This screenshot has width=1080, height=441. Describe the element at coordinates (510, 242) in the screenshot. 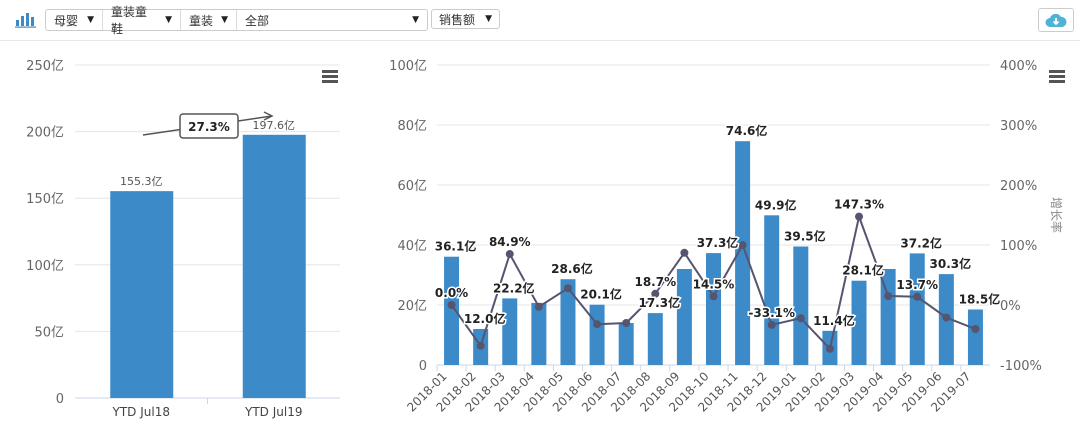

I see `growth-value-label: 84.9%` at that location.